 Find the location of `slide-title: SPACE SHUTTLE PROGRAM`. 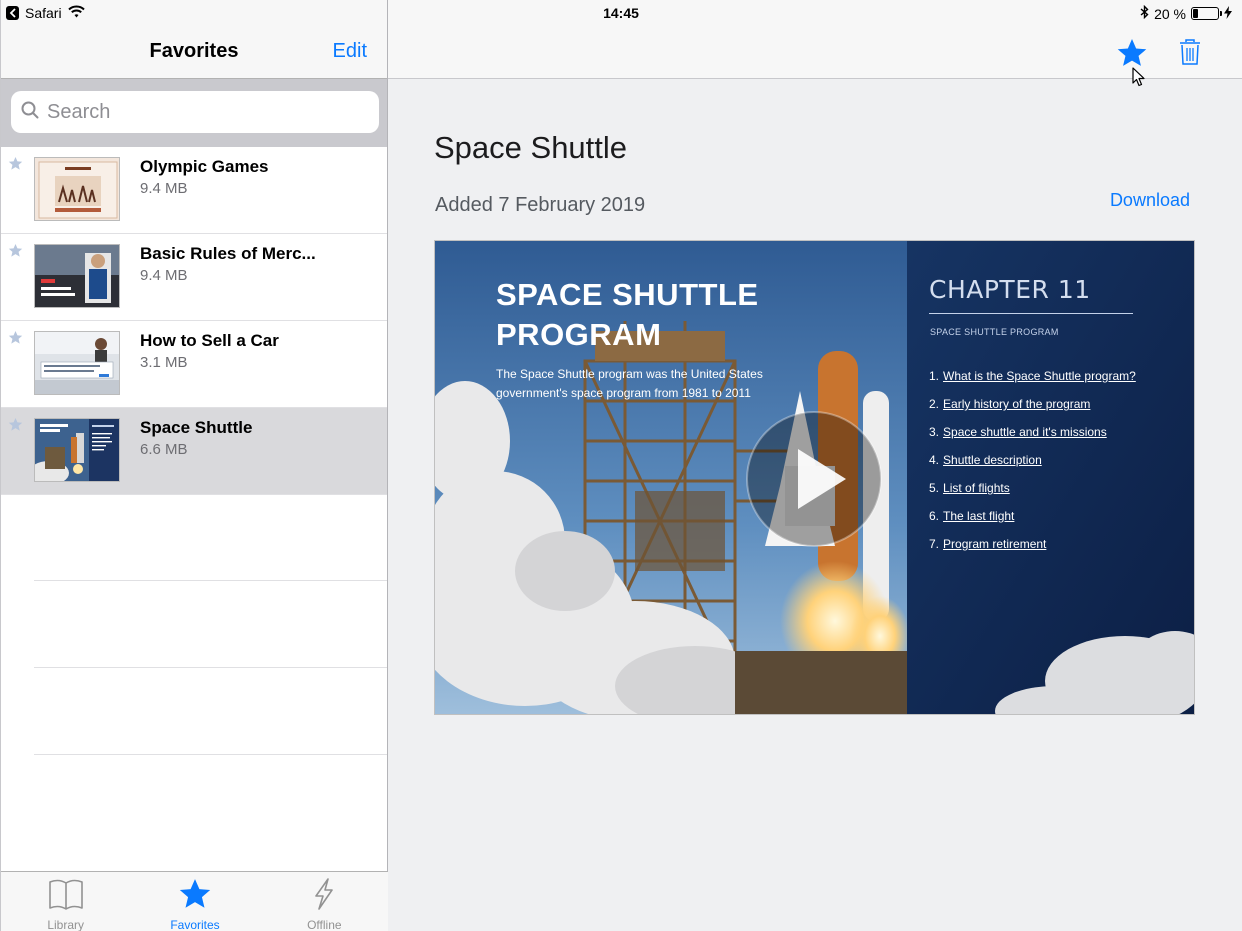

slide-title: SPACE SHUTTLE PROGRAM is located at coordinates (656, 315).